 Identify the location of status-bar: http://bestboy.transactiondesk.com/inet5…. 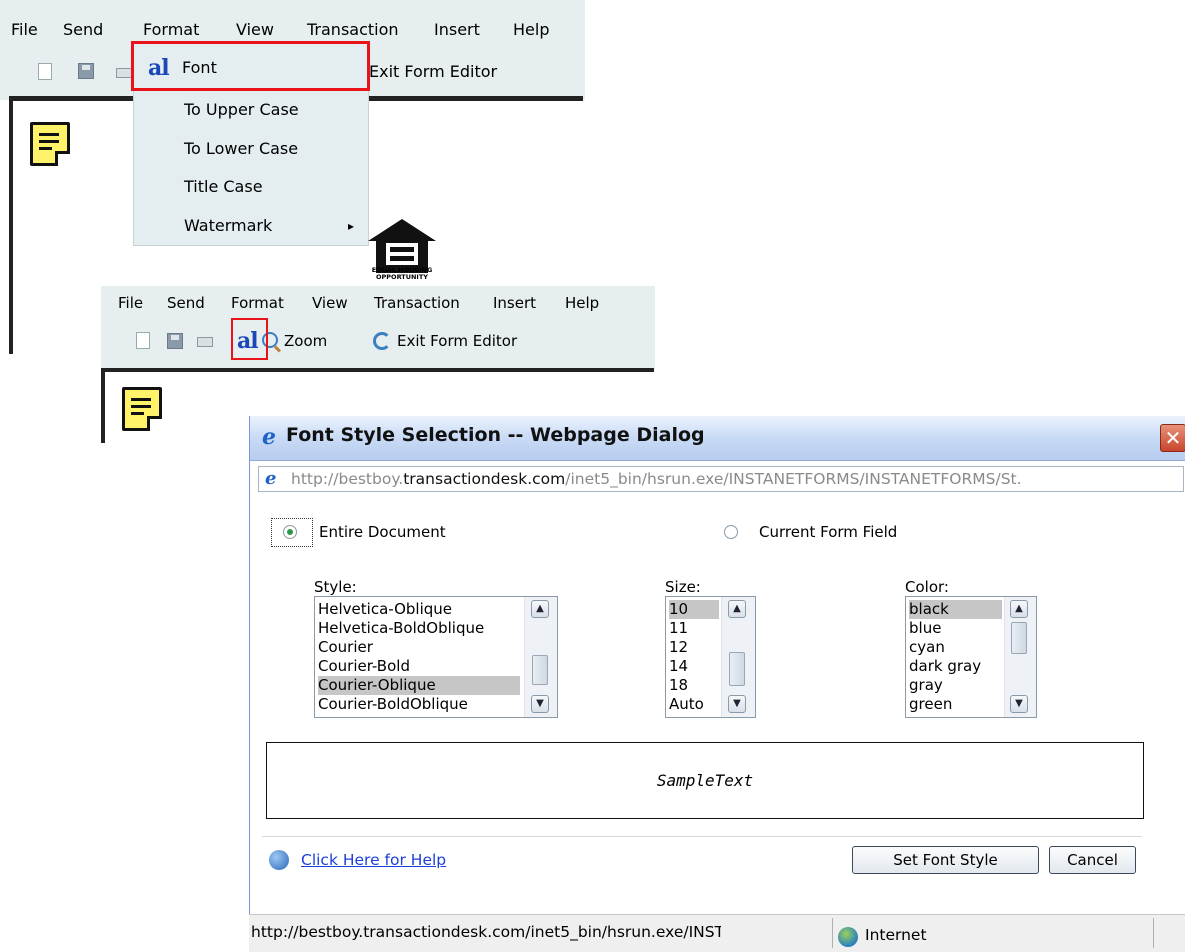
(717, 933).